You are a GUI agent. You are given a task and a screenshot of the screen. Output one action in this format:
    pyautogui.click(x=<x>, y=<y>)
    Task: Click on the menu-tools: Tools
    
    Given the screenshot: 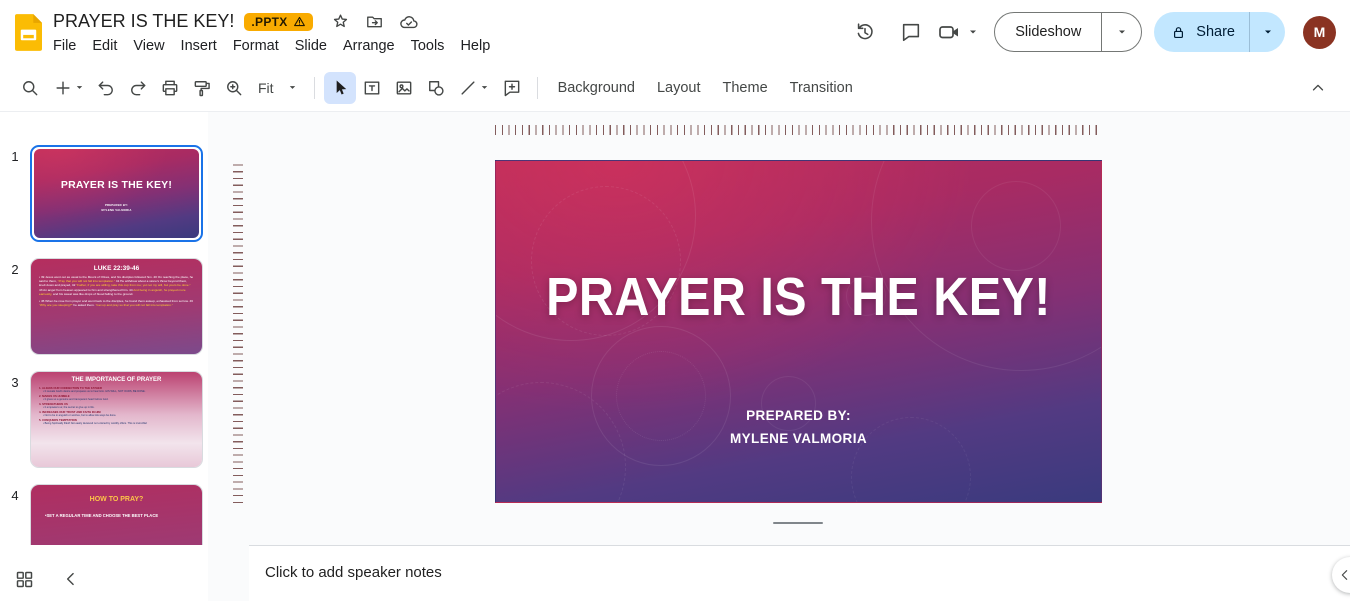 What is the action you would take?
    pyautogui.click(x=428, y=46)
    